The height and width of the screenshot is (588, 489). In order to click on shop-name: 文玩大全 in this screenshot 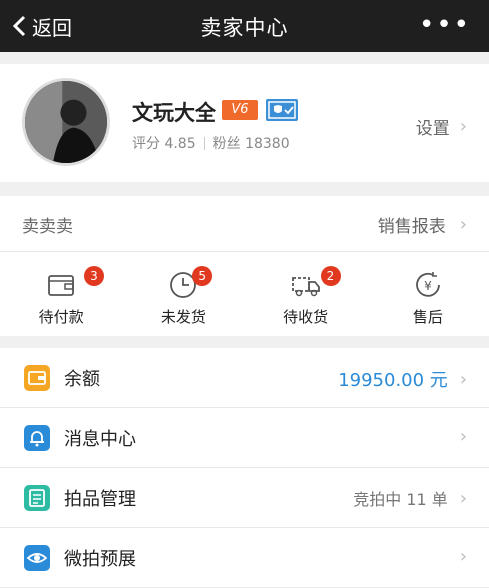, I will do `click(174, 113)`.